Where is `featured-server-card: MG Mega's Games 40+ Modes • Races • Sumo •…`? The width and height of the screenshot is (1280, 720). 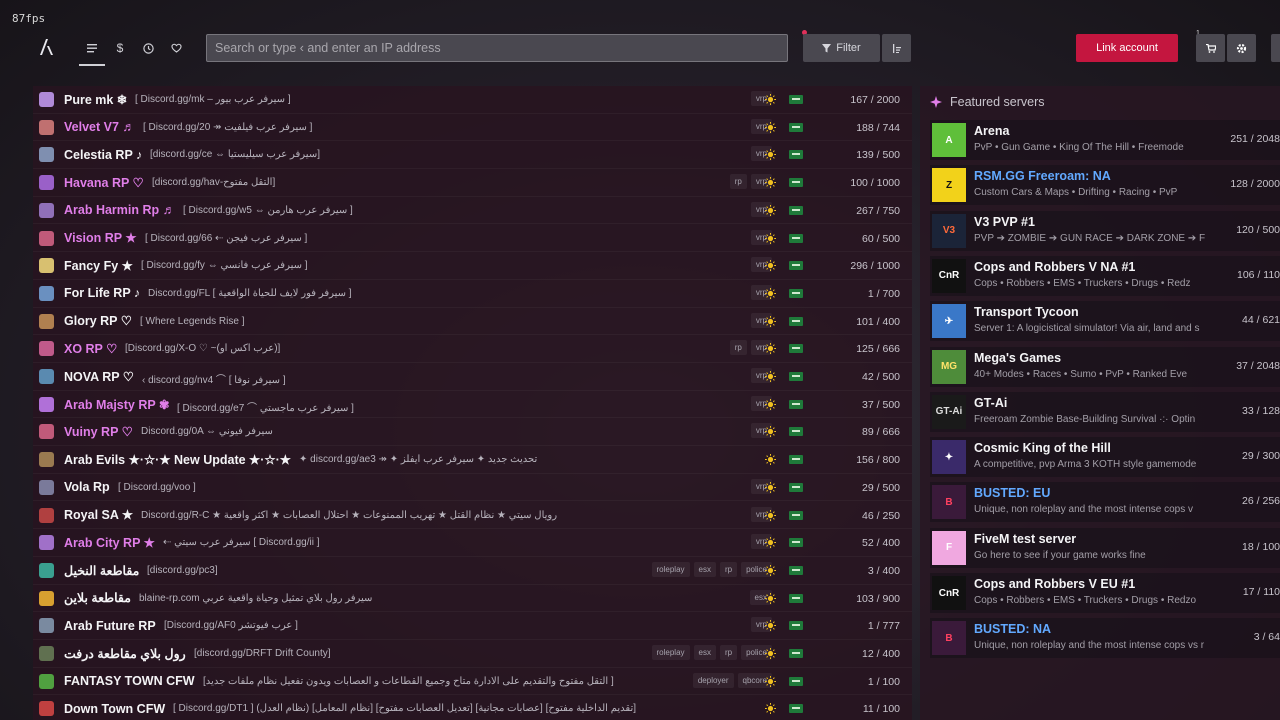
featured-server-card: MG Mega's Games 40+ Modes • Races • Sumo •… is located at coordinates (1105, 366).